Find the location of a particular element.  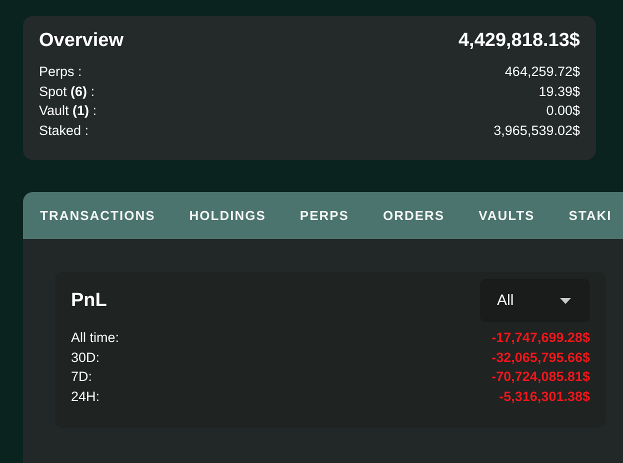

pnl-value: -70,724,085.81$ is located at coordinates (541, 377).